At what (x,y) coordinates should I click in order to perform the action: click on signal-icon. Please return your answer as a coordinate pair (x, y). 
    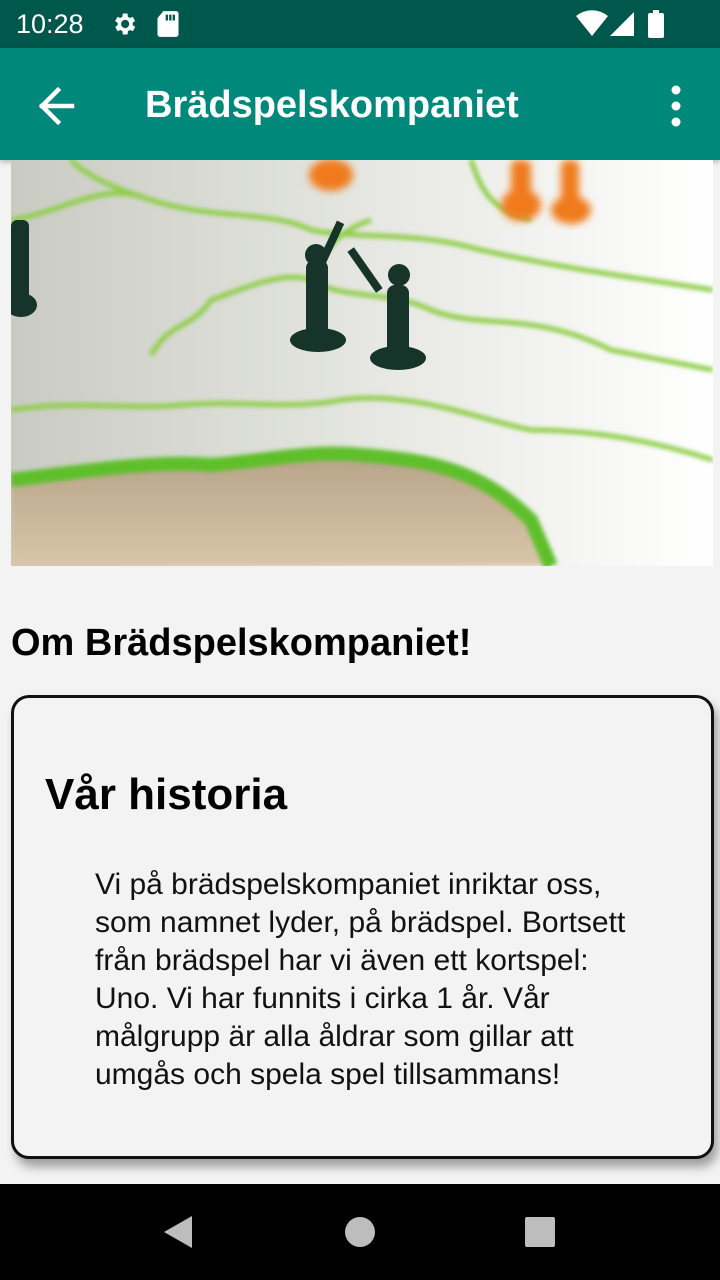
    Looking at the image, I should click on (622, 26).